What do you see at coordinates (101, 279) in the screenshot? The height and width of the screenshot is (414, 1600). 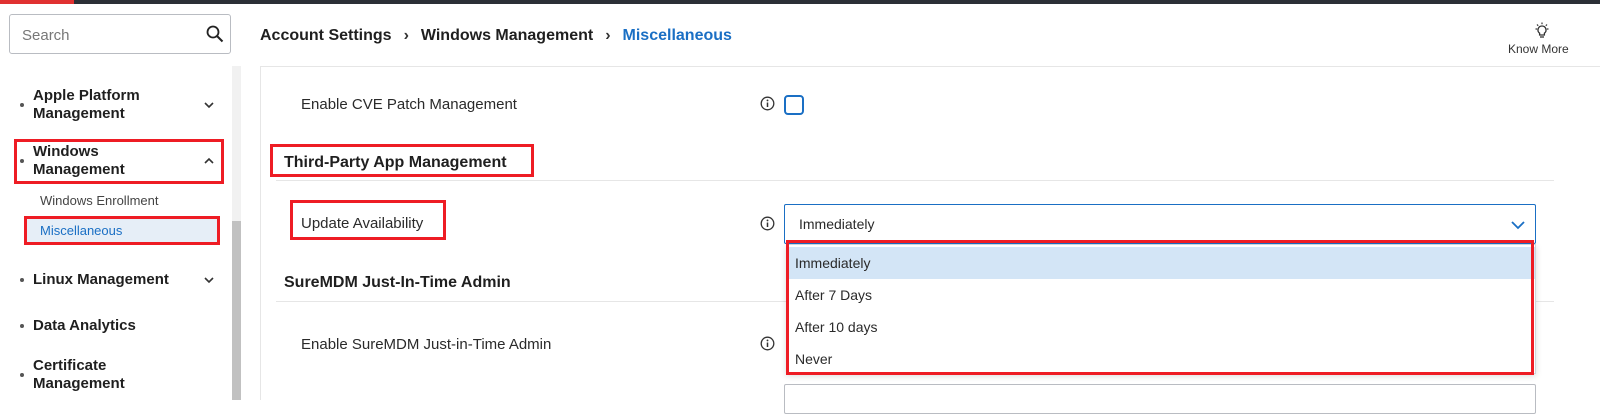 I see `sidebar-item-label: Linux Management` at bounding box center [101, 279].